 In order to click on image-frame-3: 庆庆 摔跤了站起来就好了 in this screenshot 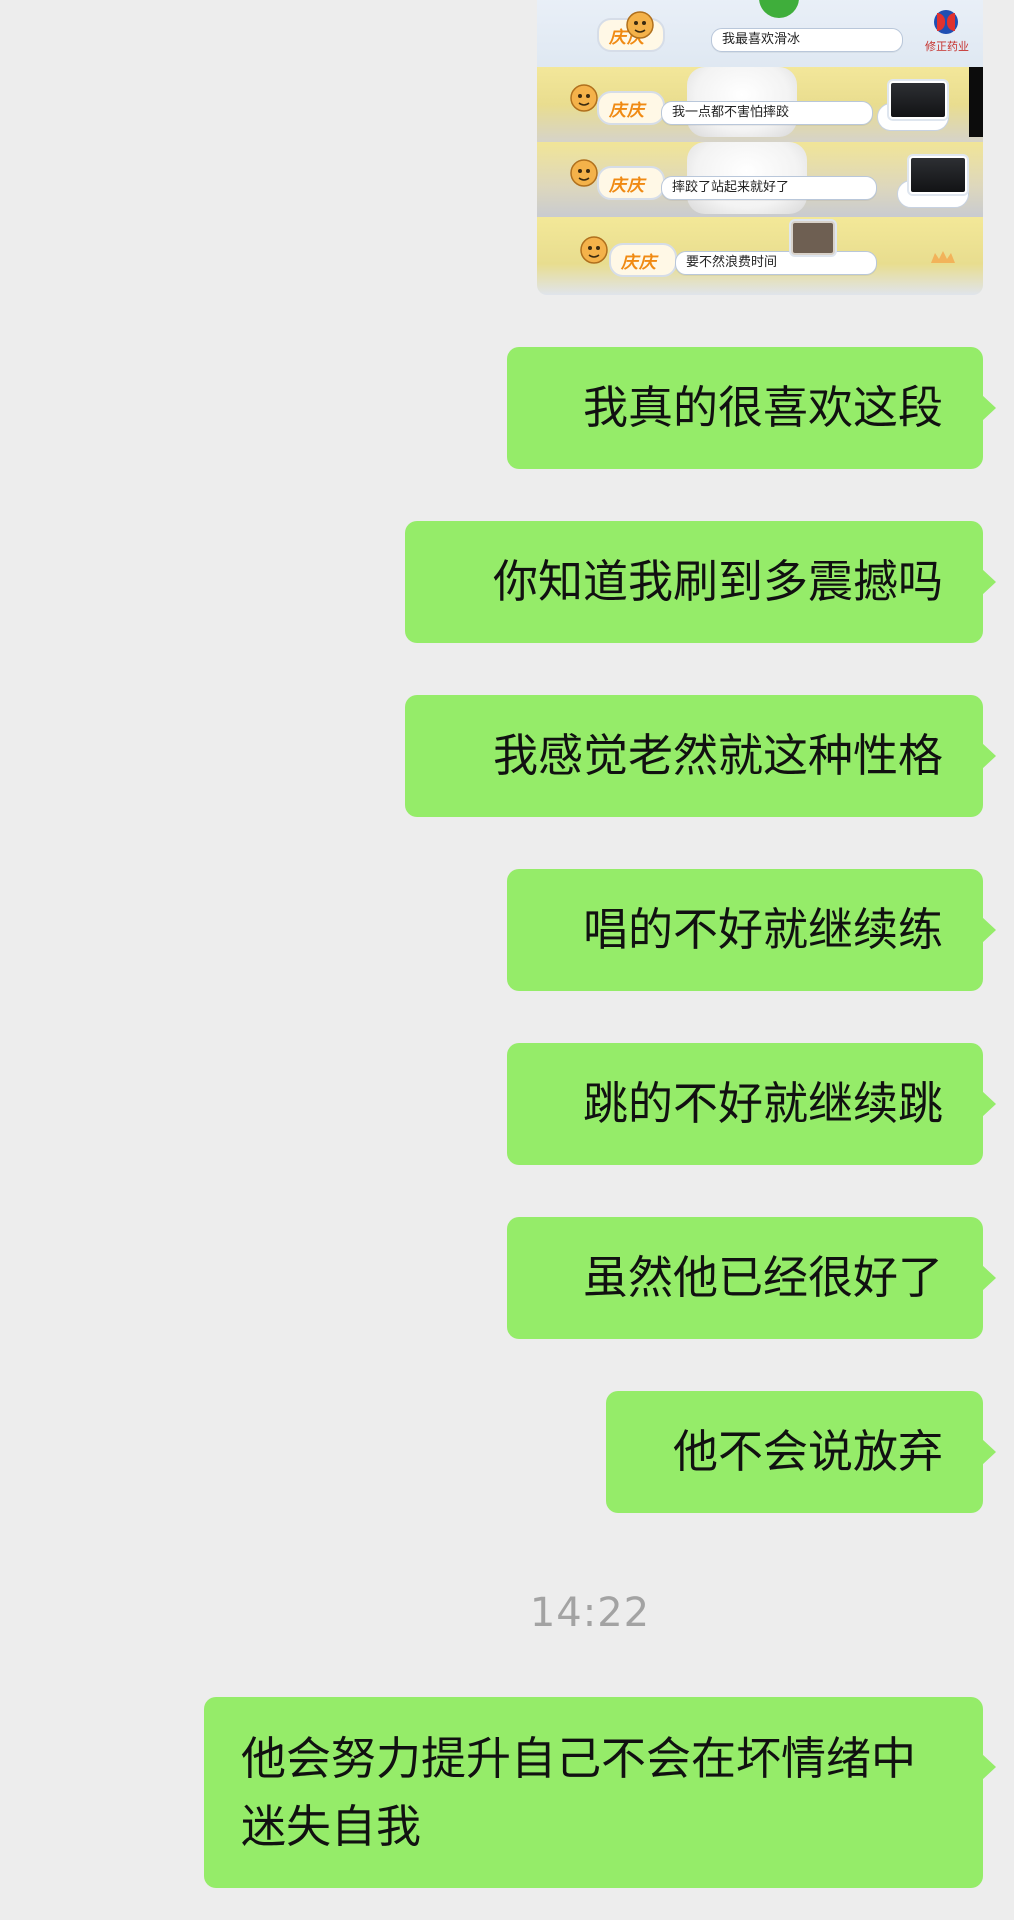, I will do `click(760, 179)`.